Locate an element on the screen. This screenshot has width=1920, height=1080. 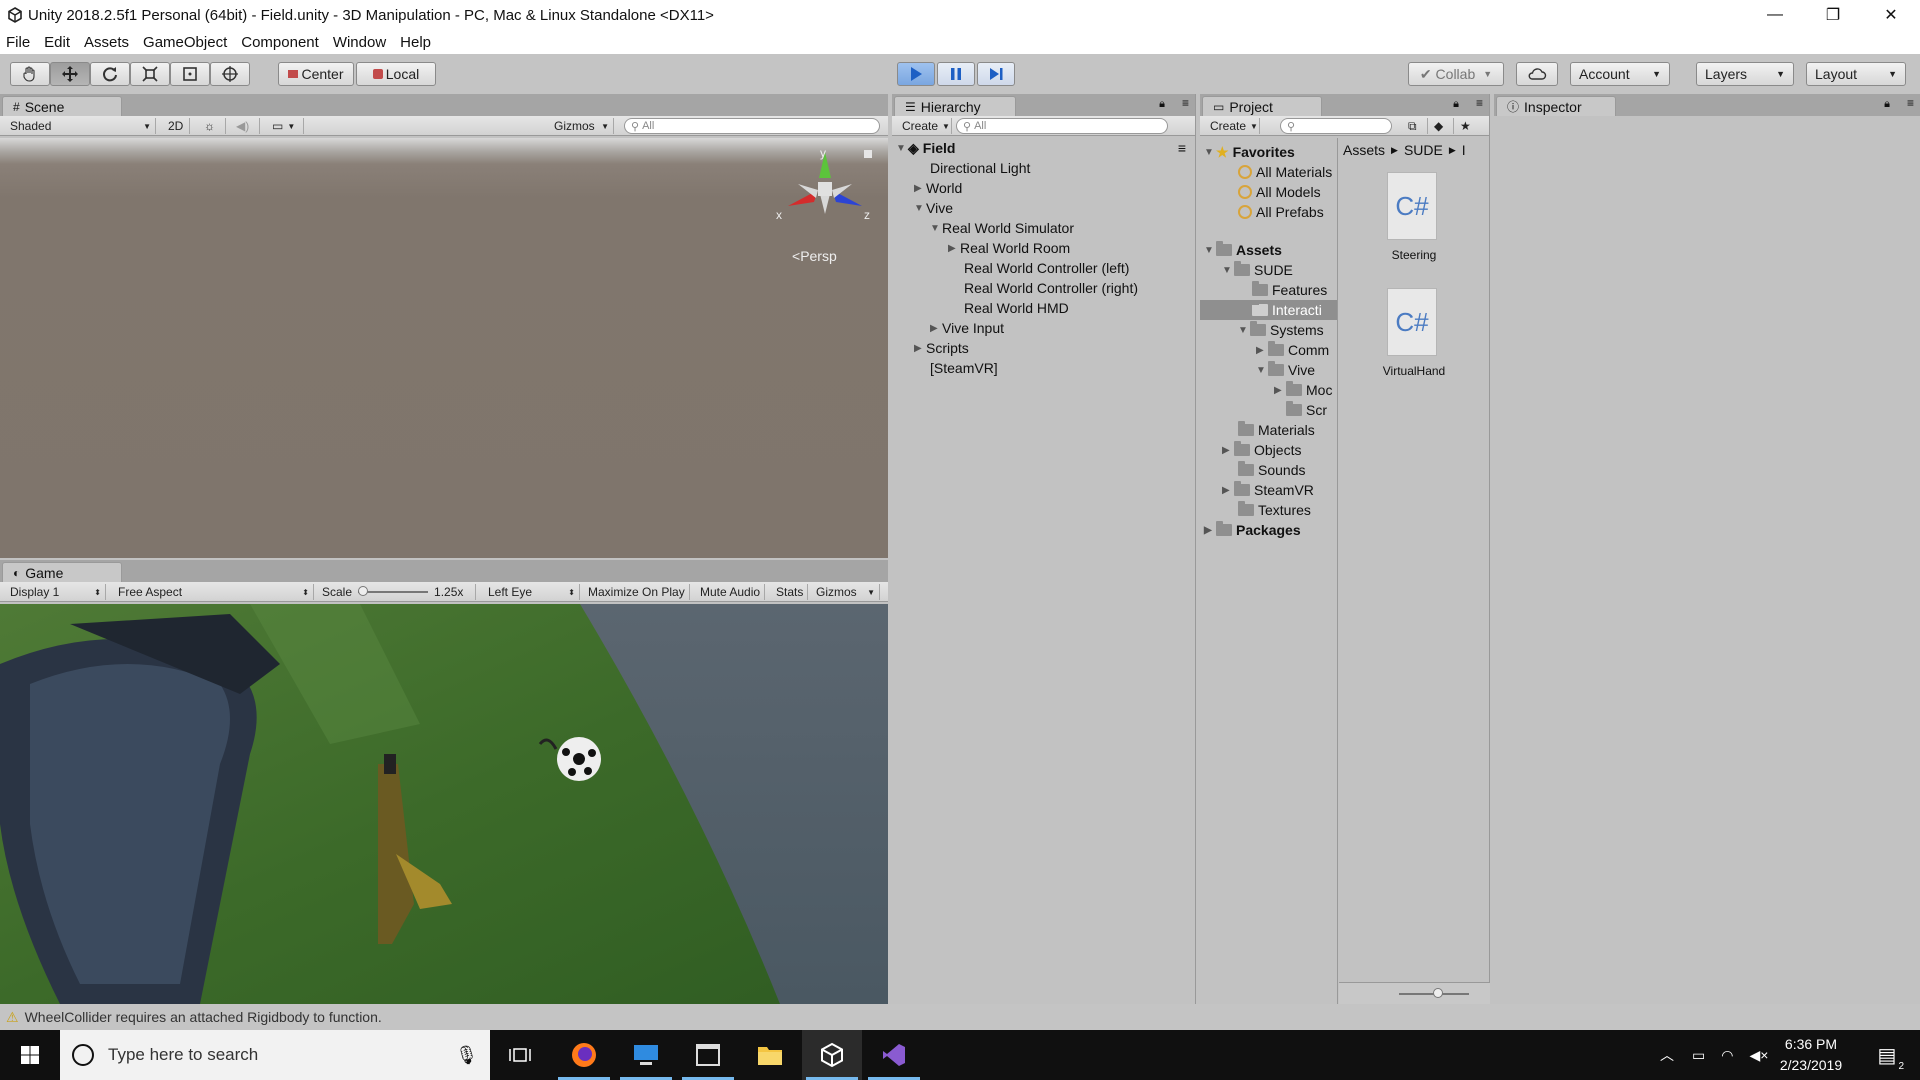
folder-item: ▶ SteamVR is located at coordinates (1268, 490).